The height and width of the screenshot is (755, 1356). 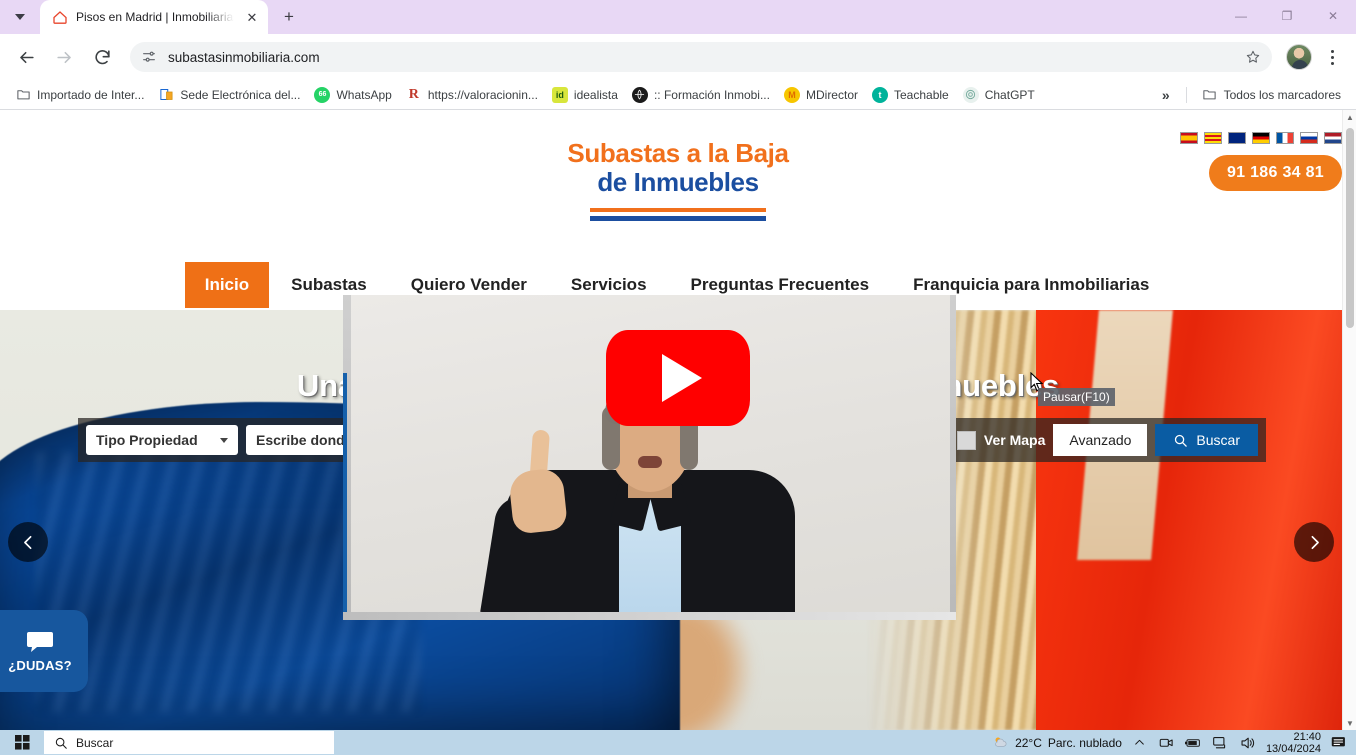 I want to click on video-tooltip: Pausar(F10), so click(x=1076, y=397).